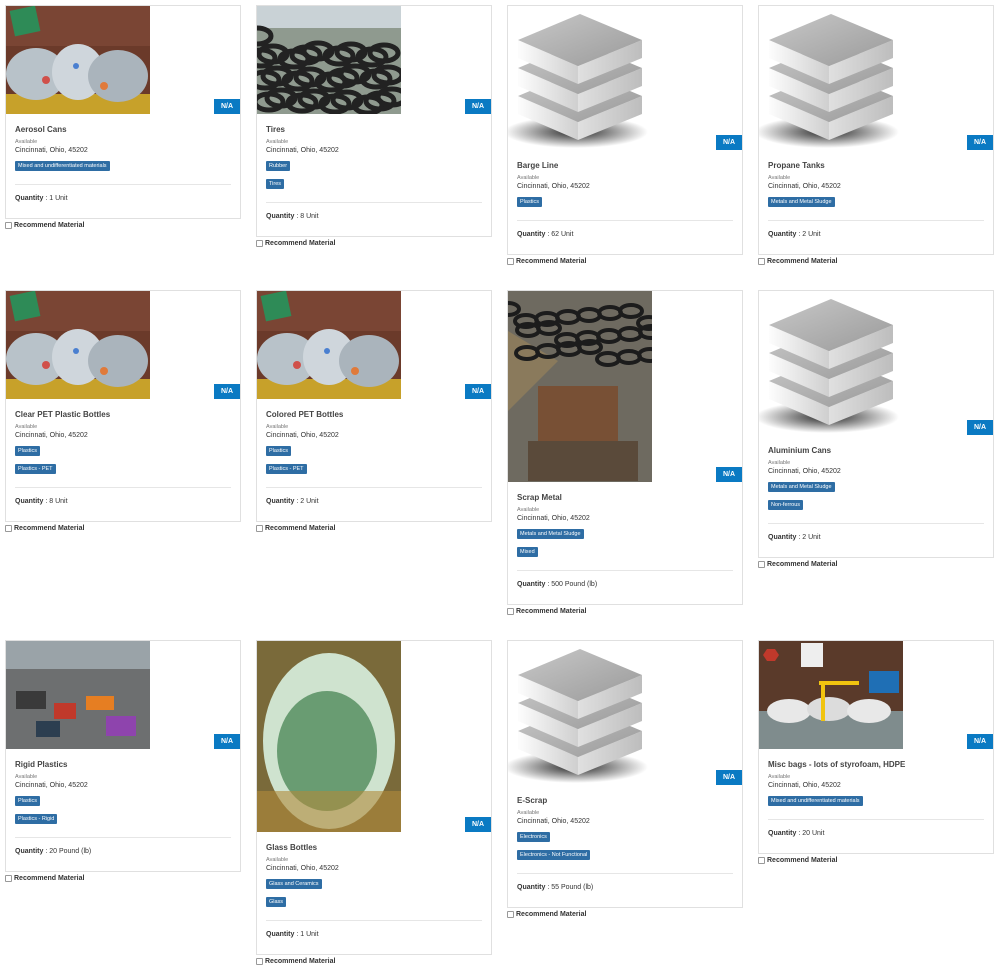  Describe the element at coordinates (876, 798) in the screenshot. I see `tag-row: Mixed and undifferentiated materials` at that location.